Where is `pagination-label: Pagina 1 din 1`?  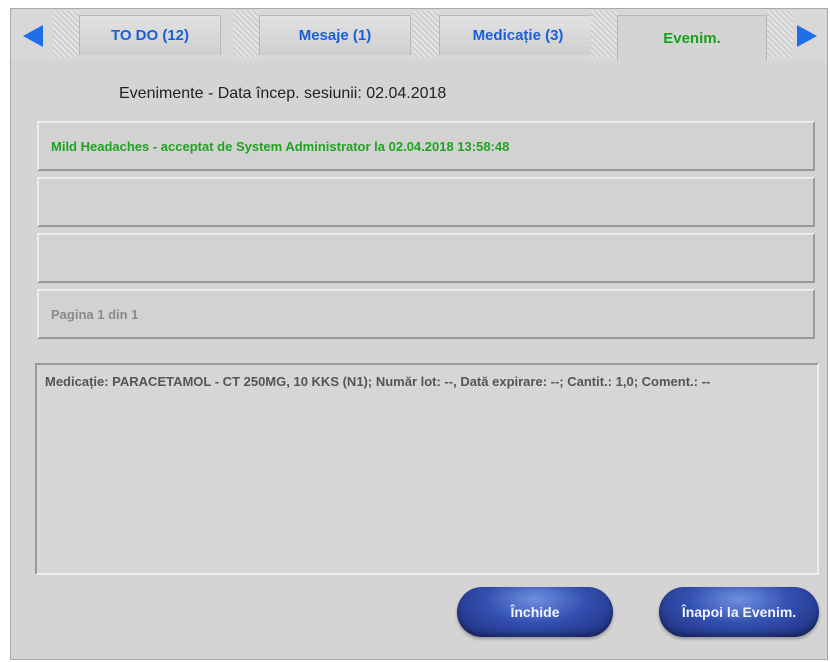
pagination-label: Pagina 1 din 1 is located at coordinates (426, 314).